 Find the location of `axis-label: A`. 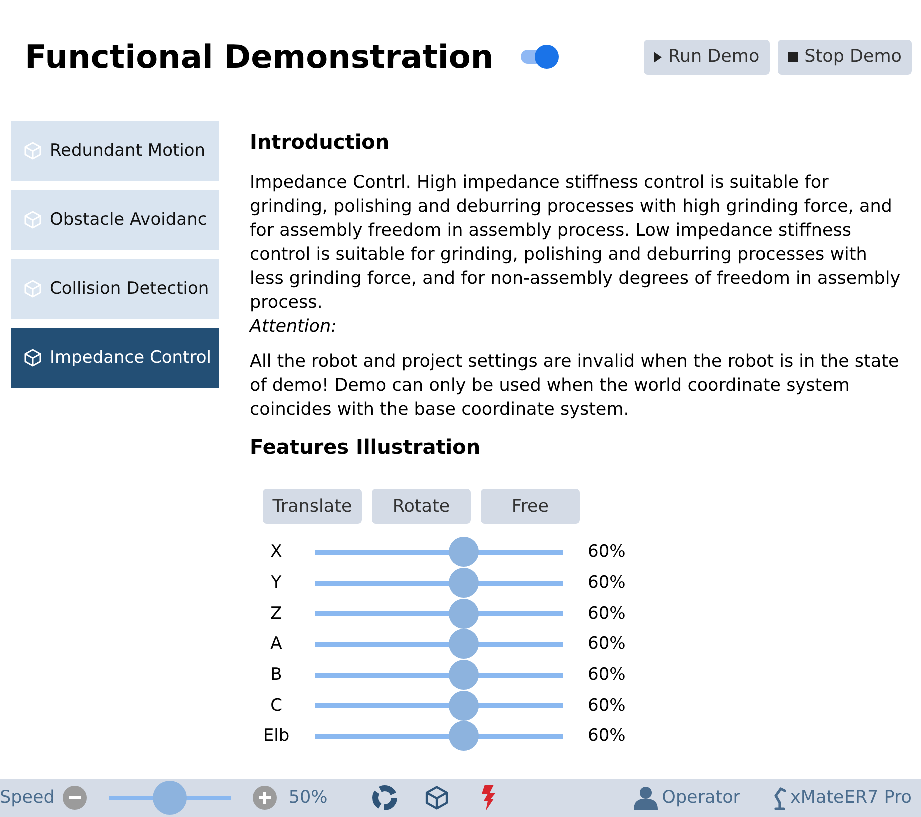

axis-label: A is located at coordinates (277, 644).